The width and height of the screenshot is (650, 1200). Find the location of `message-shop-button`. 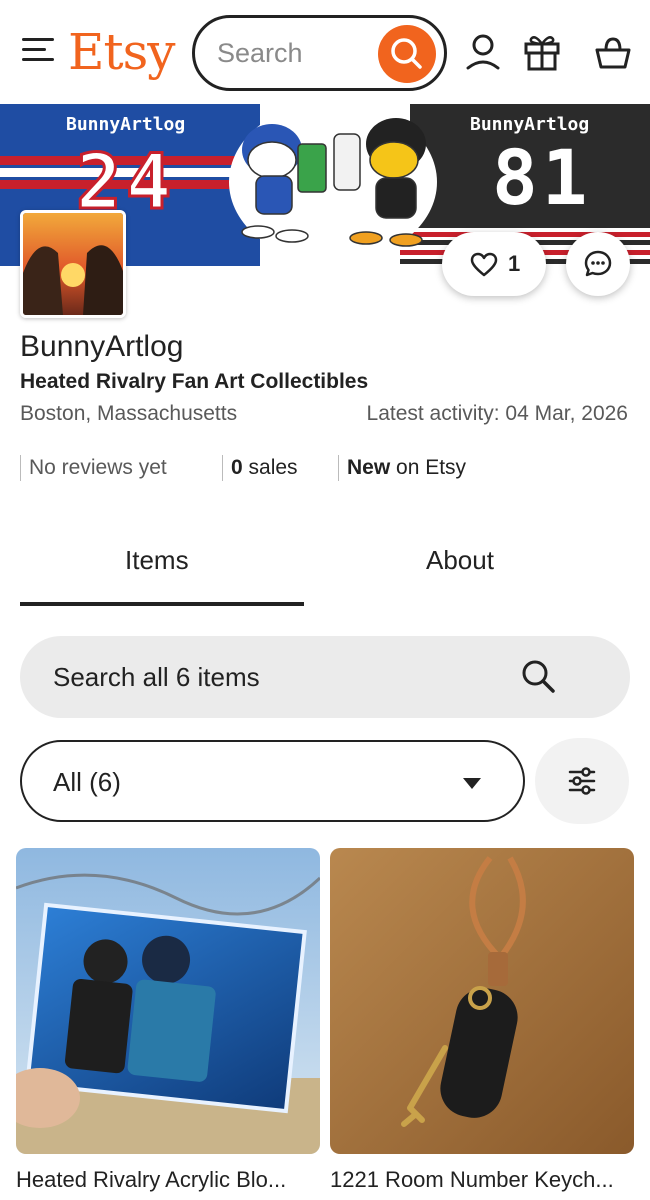

message-shop-button is located at coordinates (598, 264).